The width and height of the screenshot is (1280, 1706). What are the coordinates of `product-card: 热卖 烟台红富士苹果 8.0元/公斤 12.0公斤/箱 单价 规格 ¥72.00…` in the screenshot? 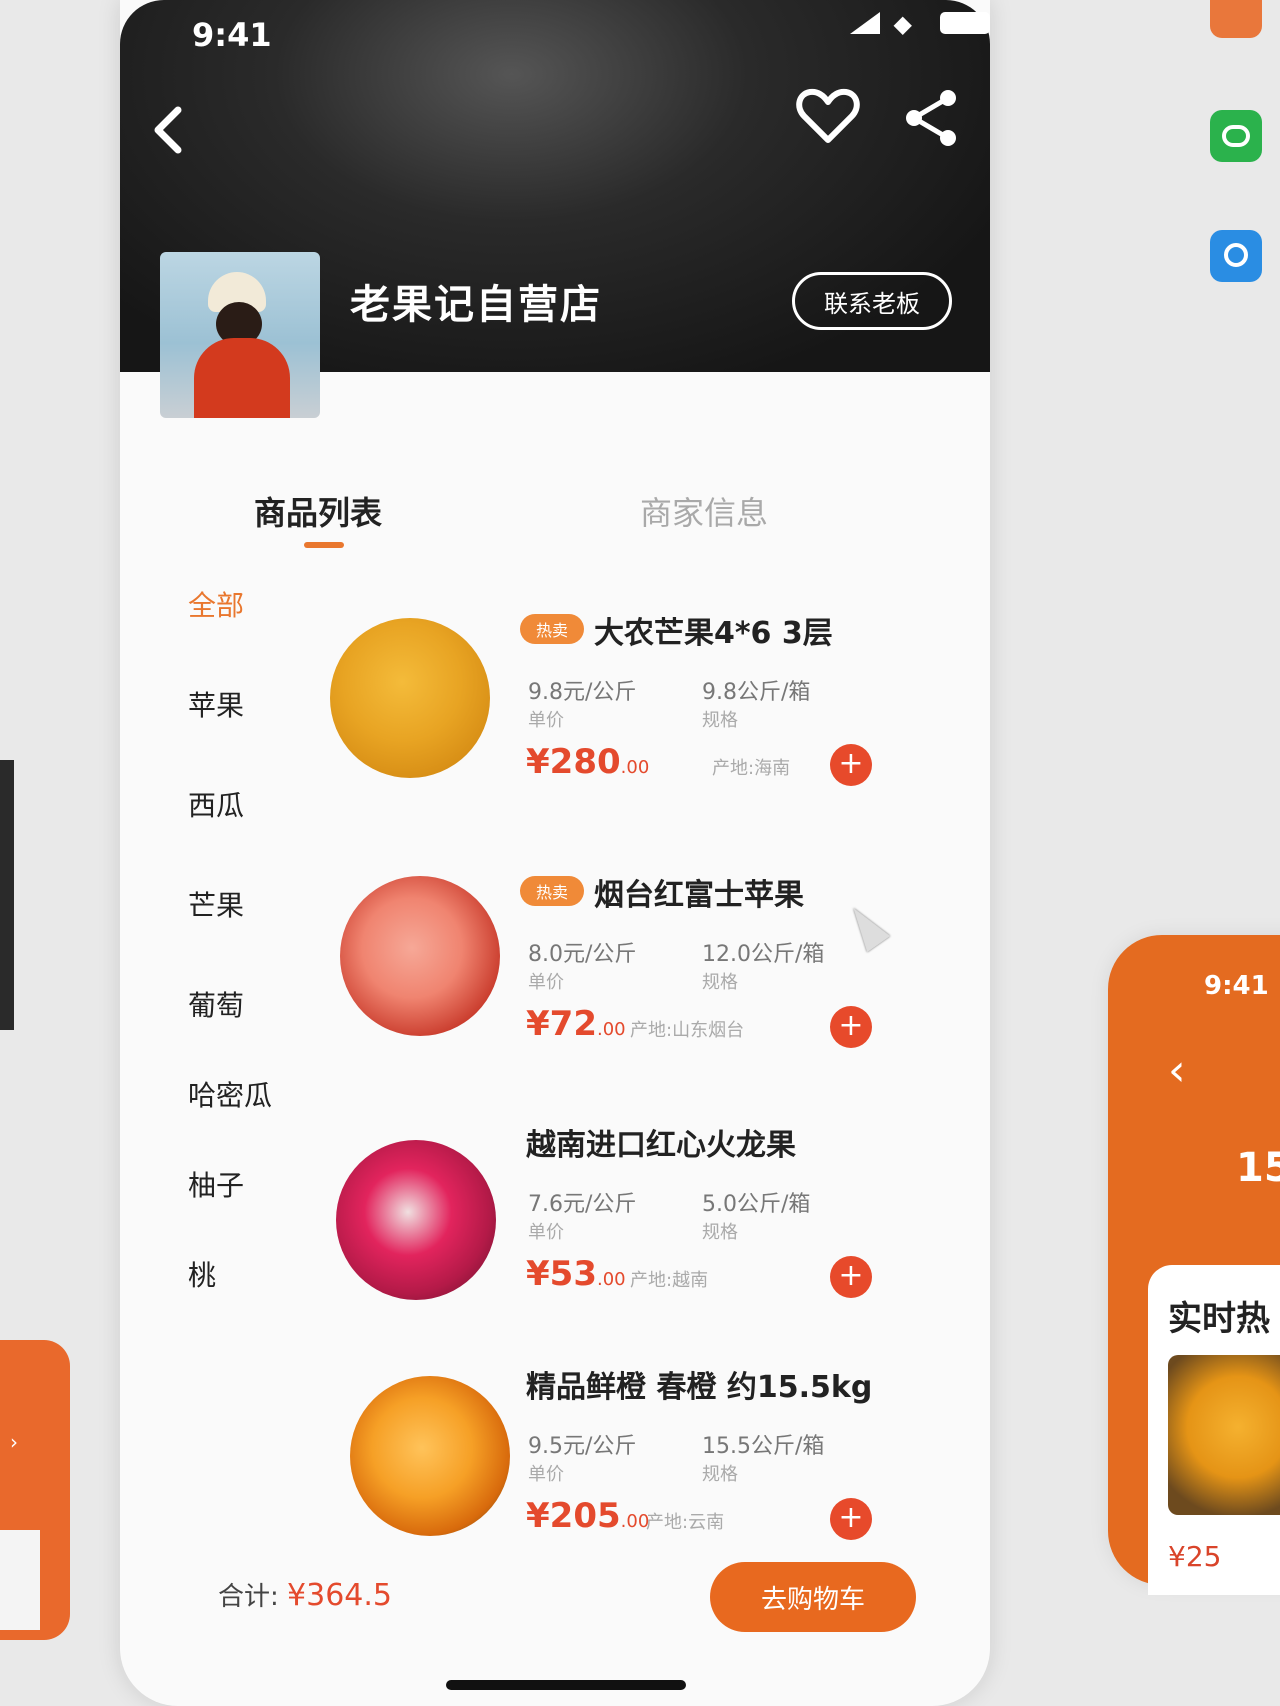 It's located at (660, 970).